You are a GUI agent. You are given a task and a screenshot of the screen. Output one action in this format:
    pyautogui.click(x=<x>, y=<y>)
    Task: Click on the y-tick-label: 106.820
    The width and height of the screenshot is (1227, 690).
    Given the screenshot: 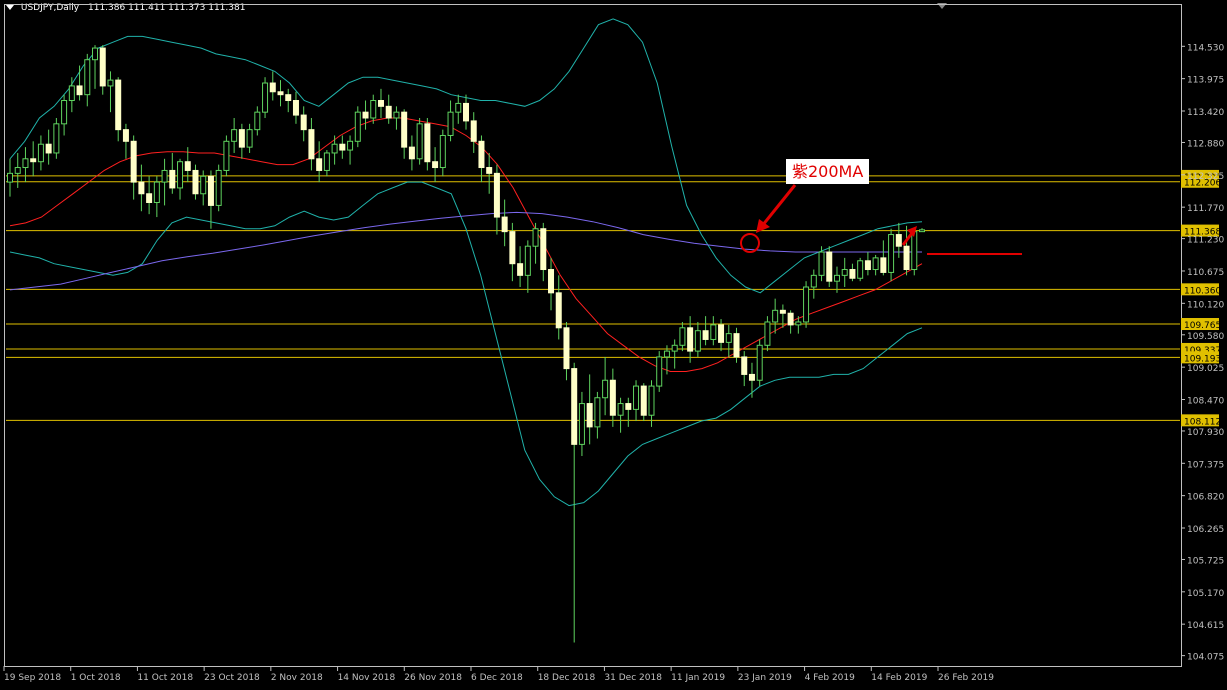 What is the action you would take?
    pyautogui.click(x=1205, y=498)
    